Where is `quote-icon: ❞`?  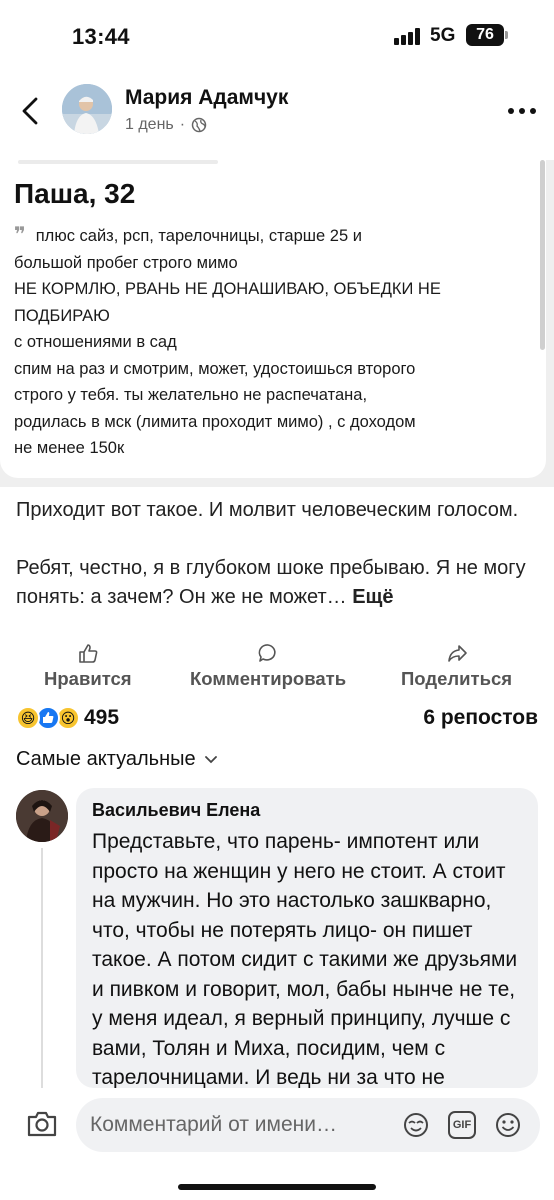
quote-icon: ❞ is located at coordinates (20, 235).